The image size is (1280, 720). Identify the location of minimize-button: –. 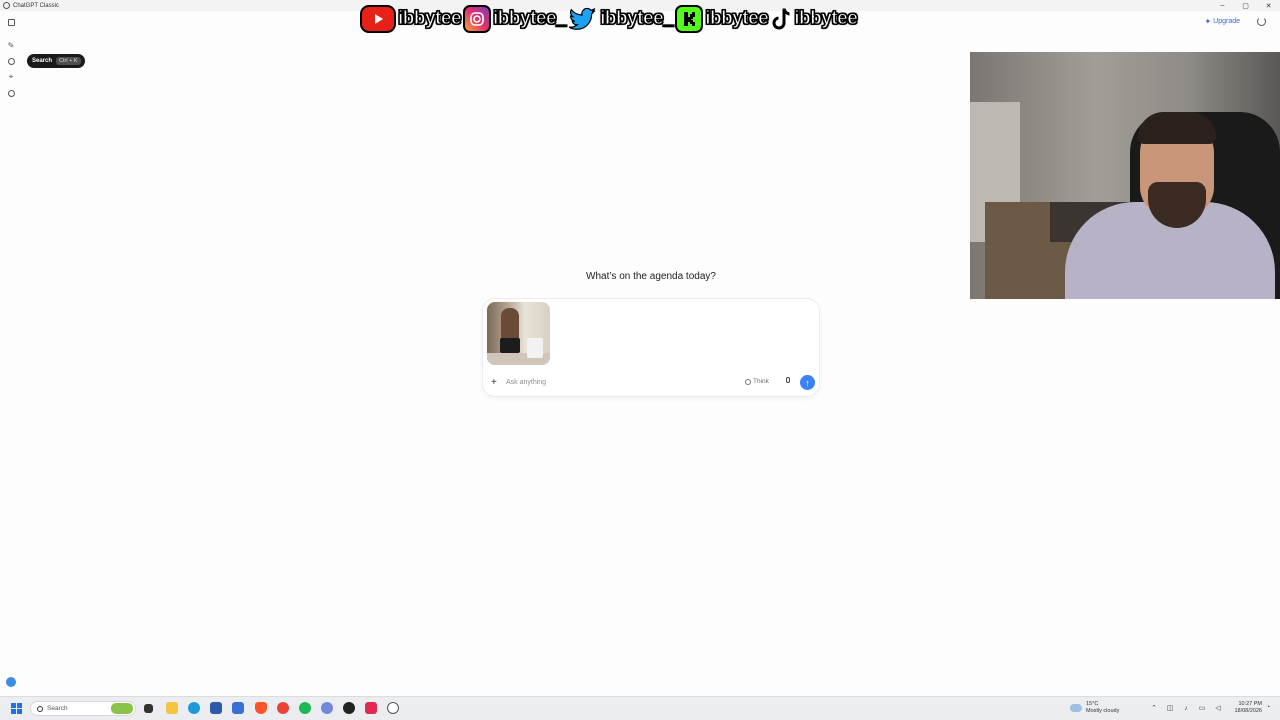
(1222, 5).